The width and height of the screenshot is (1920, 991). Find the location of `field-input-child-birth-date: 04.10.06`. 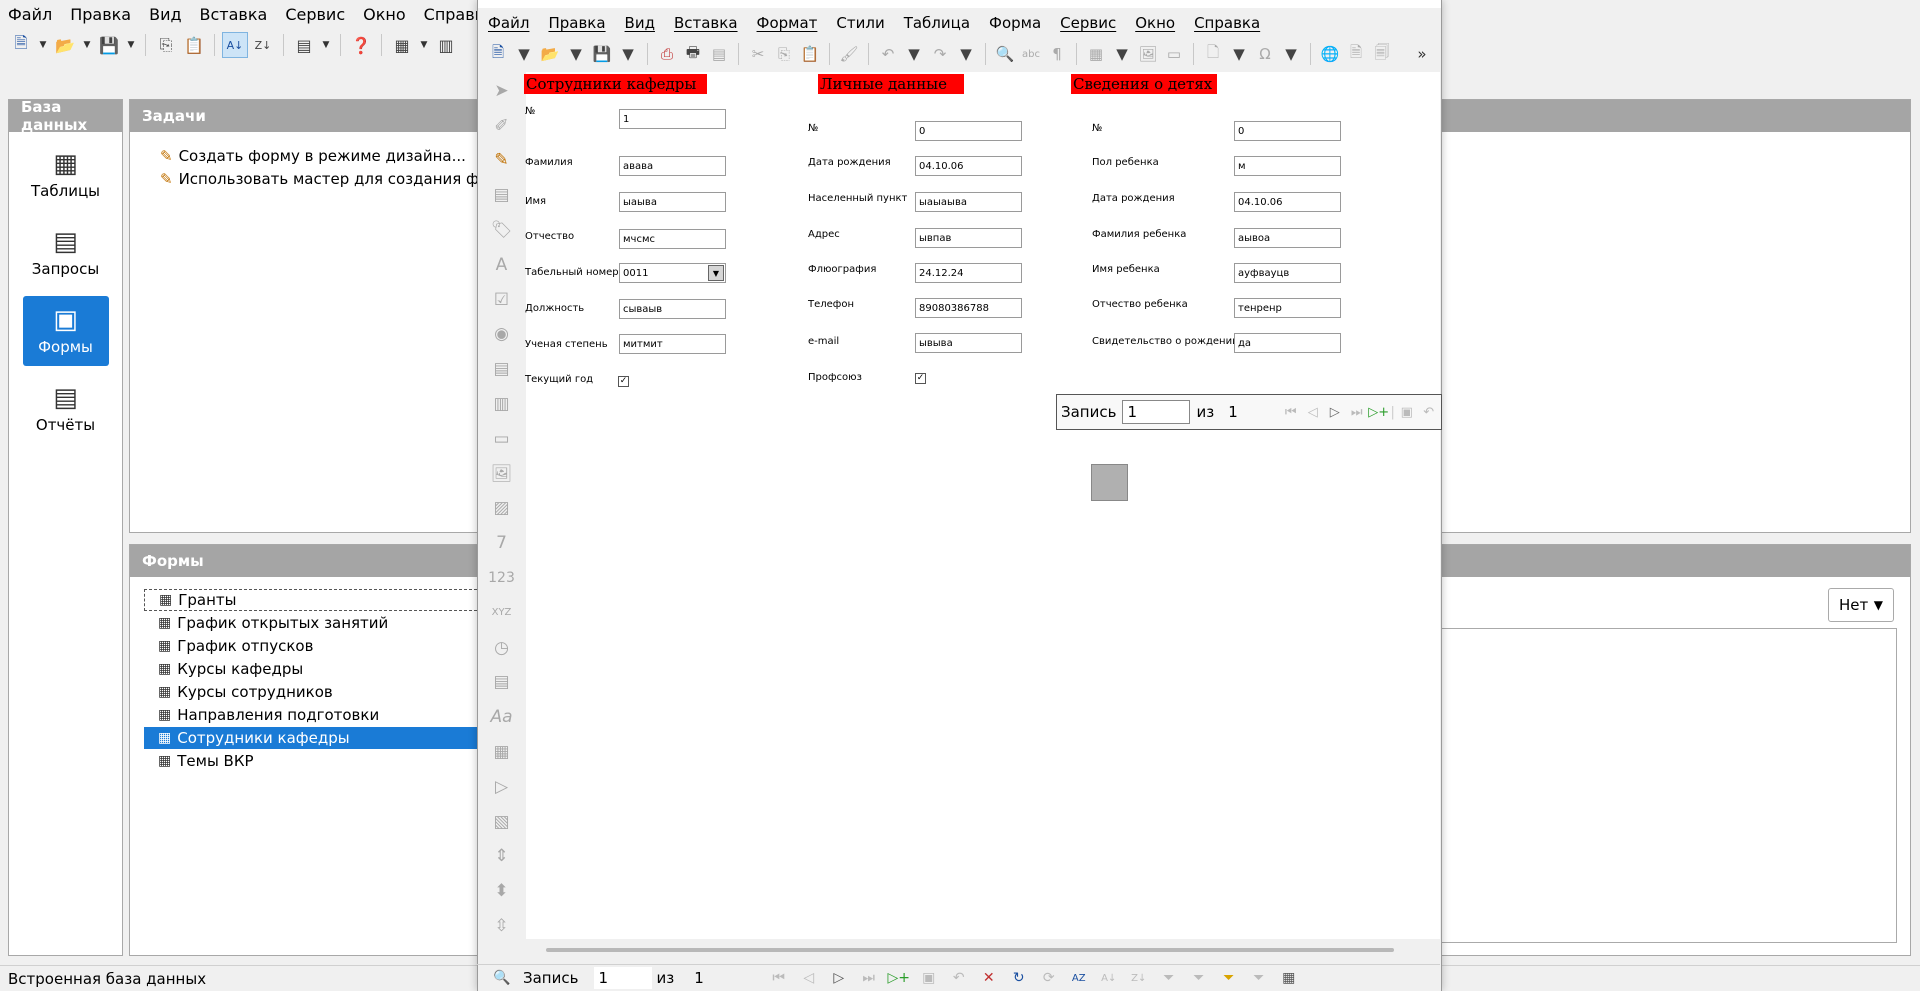

field-input-child-birth-date: 04.10.06 is located at coordinates (1287, 202).